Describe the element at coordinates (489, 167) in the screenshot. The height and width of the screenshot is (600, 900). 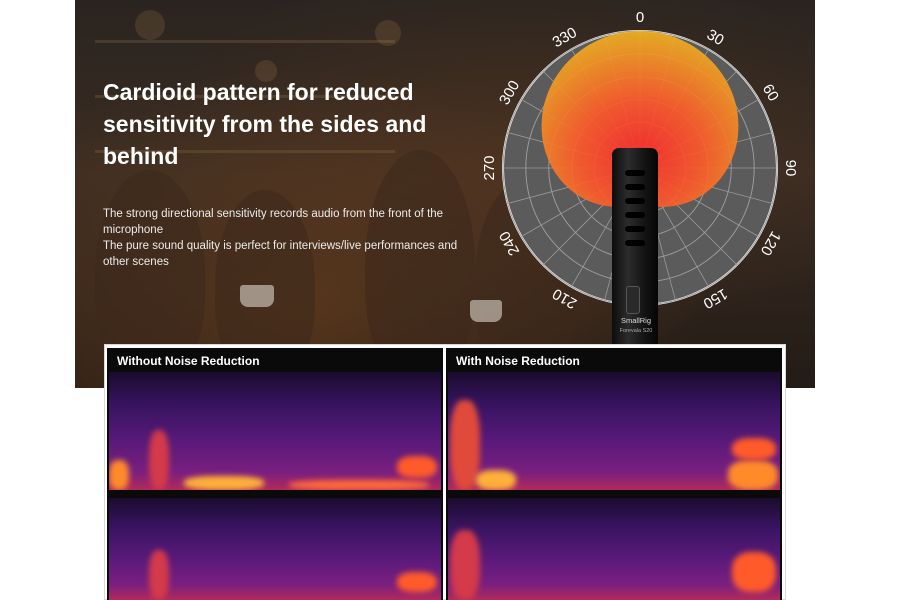
I see `polar-angle-label: 270` at that location.